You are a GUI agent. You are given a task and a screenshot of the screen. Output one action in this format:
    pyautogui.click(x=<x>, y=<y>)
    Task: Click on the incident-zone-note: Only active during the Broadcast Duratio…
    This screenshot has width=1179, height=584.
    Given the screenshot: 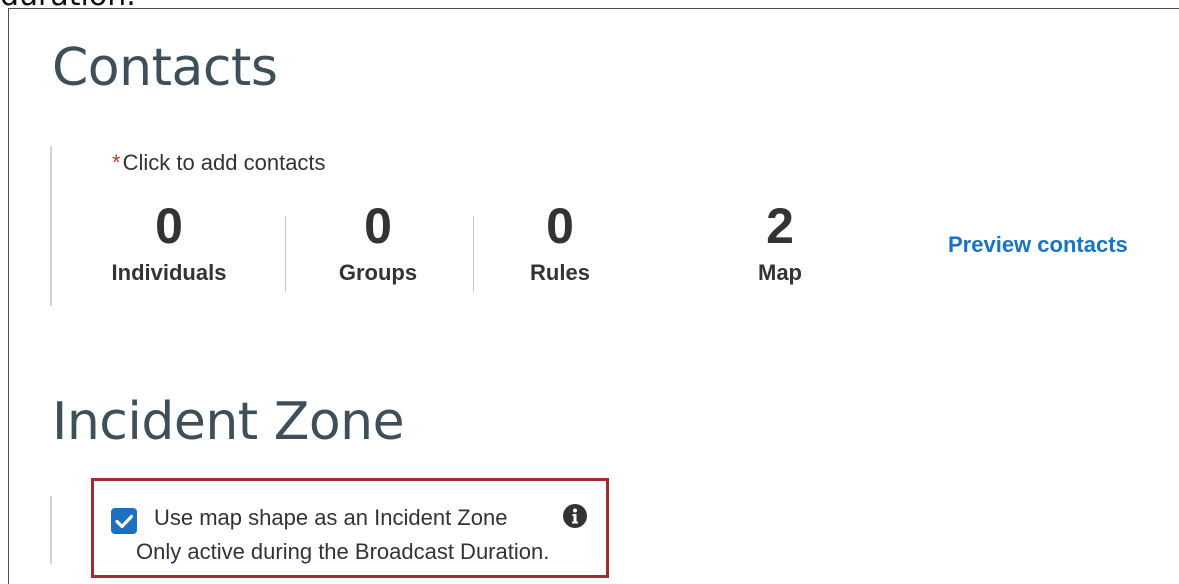 What is the action you would take?
    pyautogui.click(x=343, y=551)
    